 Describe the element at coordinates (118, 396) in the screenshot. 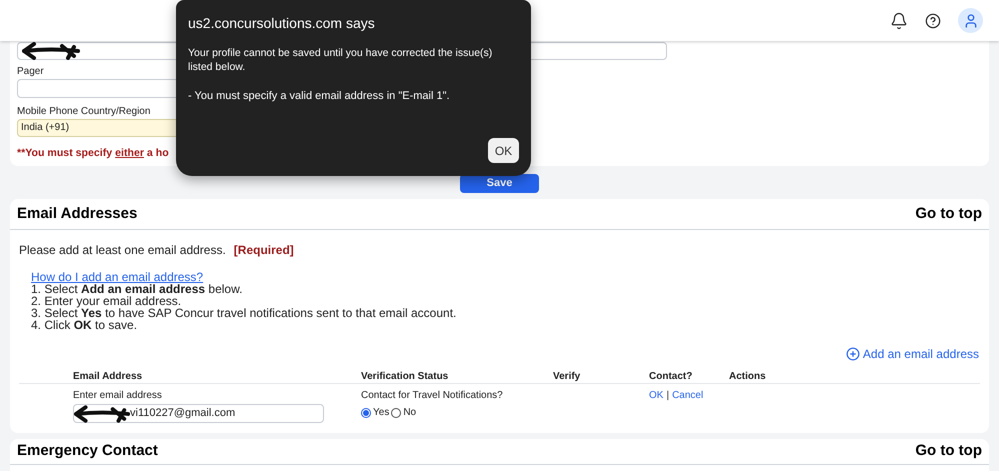

I see `field-label: Enter email address` at that location.